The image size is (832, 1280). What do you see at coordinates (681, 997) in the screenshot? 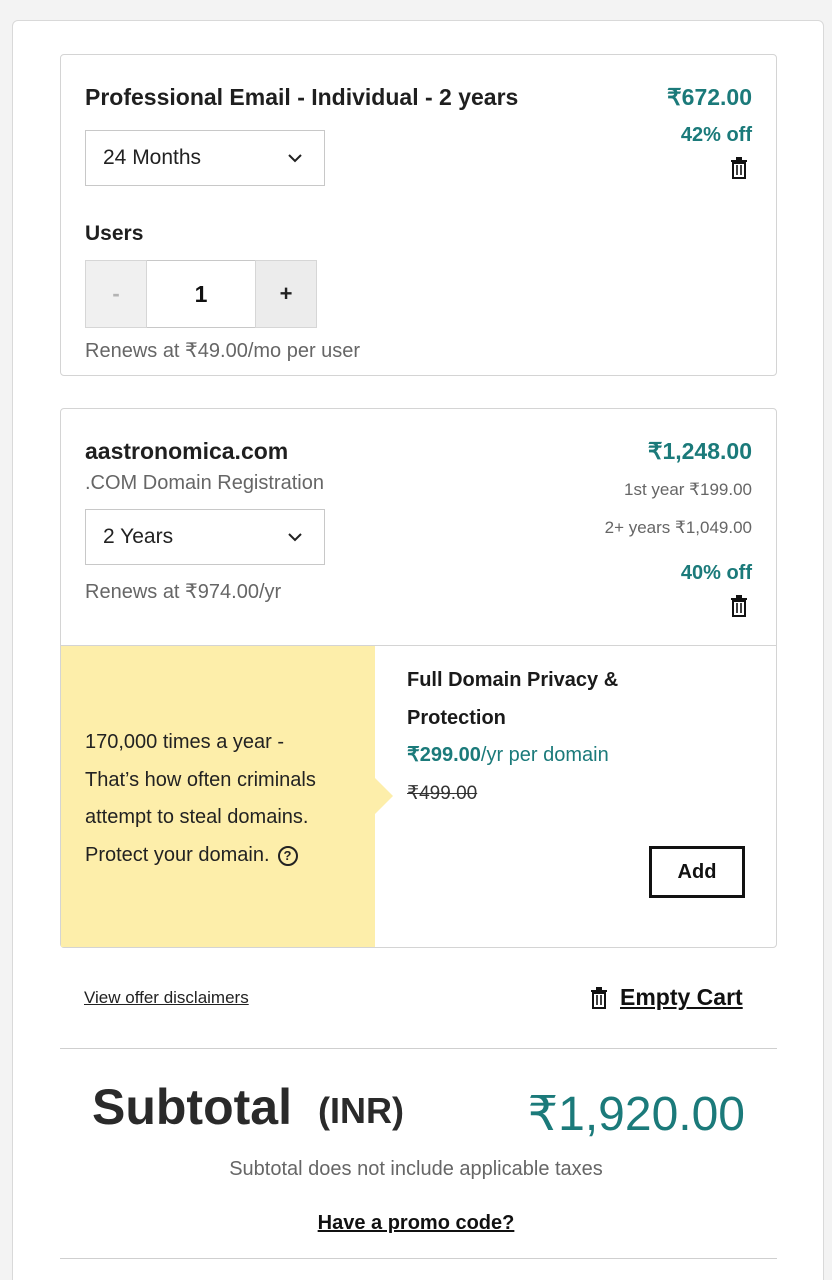
I see `empty-cart-label: Empty Cart` at bounding box center [681, 997].